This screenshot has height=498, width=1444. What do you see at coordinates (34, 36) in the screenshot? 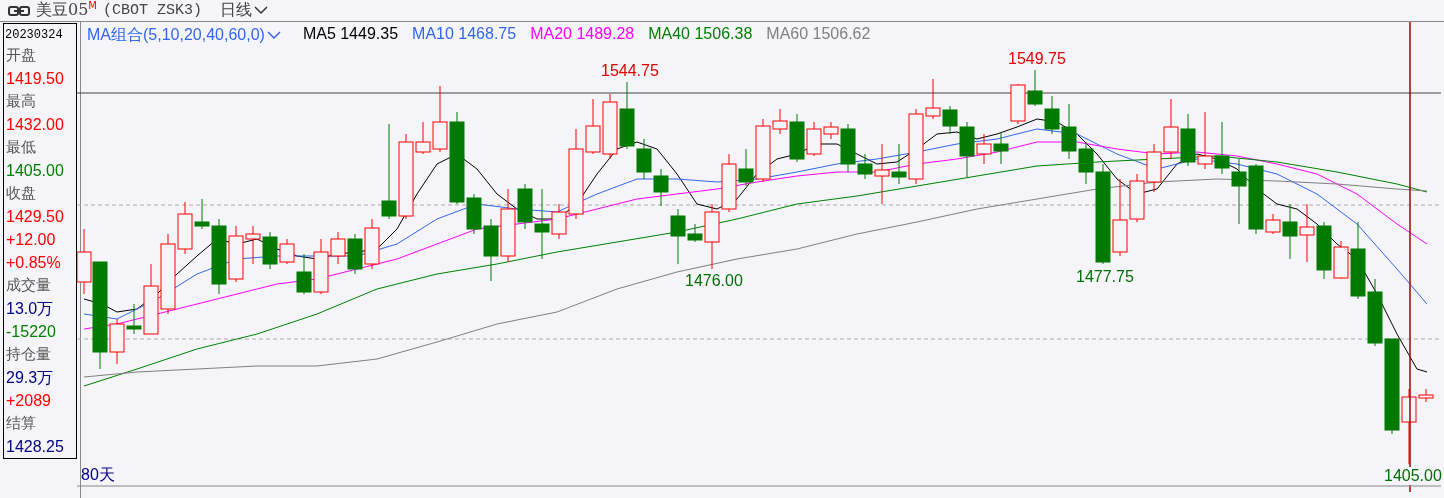
I see `date-text: 20230324` at bounding box center [34, 36].